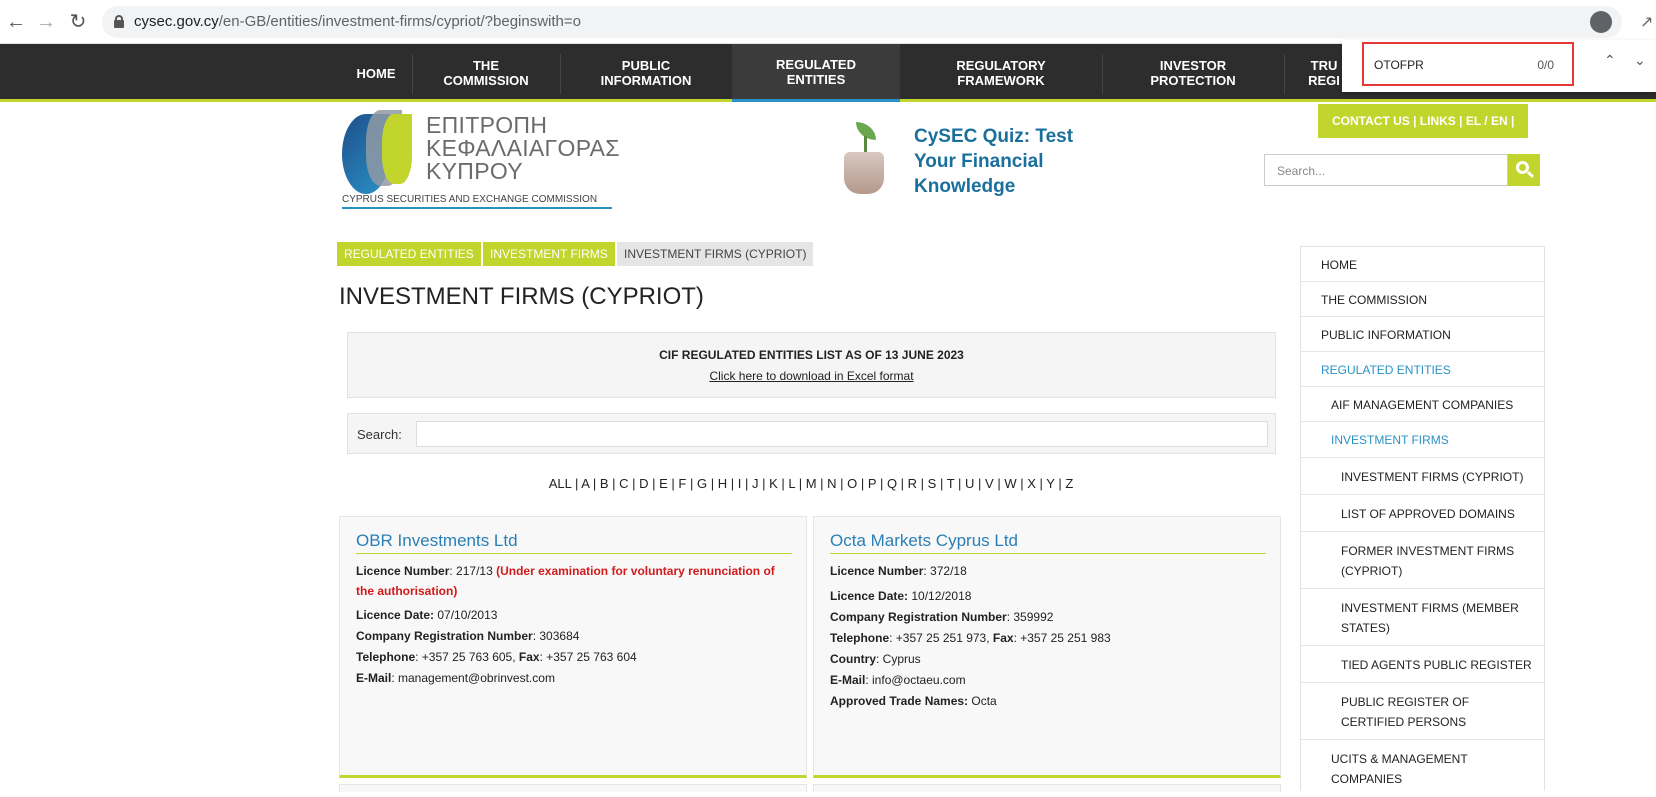 The image size is (1656, 797). I want to click on alphabet-letter-w: W, so click(1010, 483).